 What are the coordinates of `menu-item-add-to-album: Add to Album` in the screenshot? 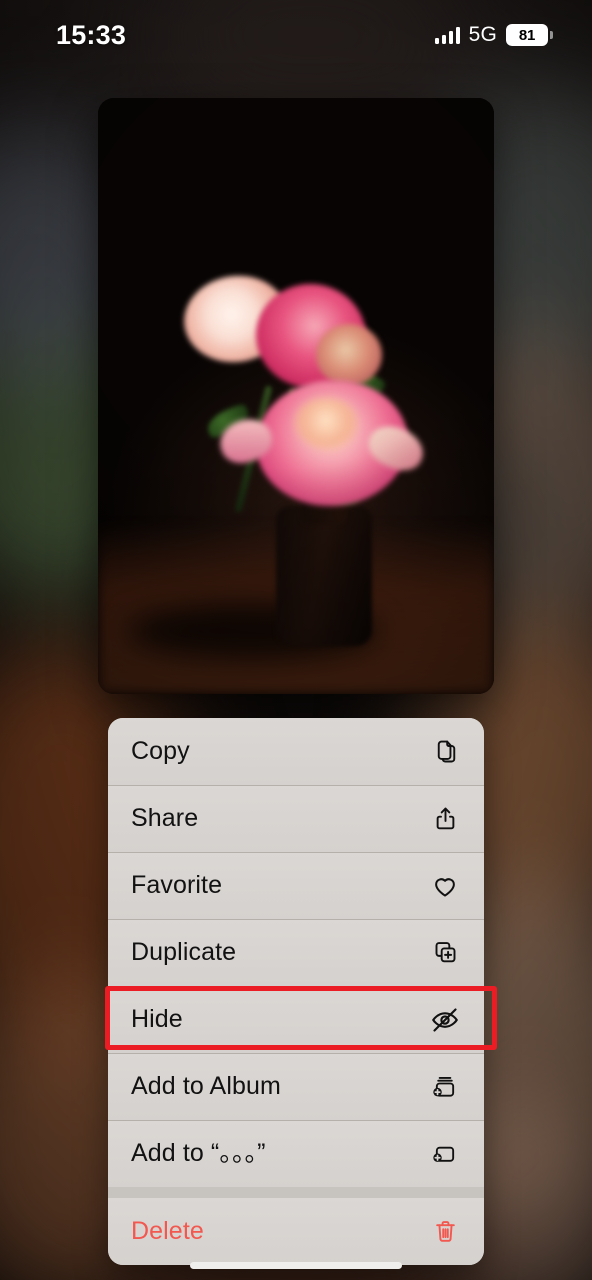 It's located at (296, 1086).